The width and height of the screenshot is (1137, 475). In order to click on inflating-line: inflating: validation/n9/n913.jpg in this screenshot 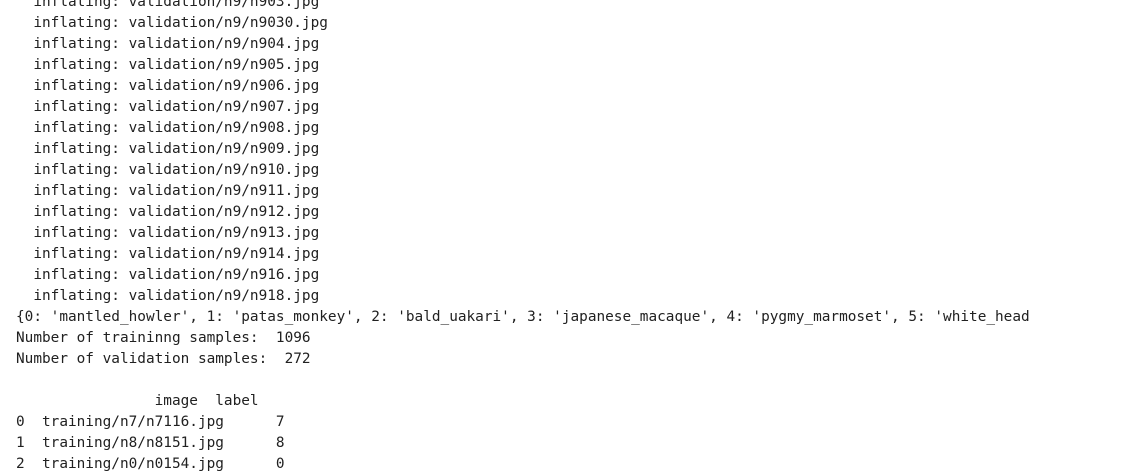, I will do `click(168, 233)`.